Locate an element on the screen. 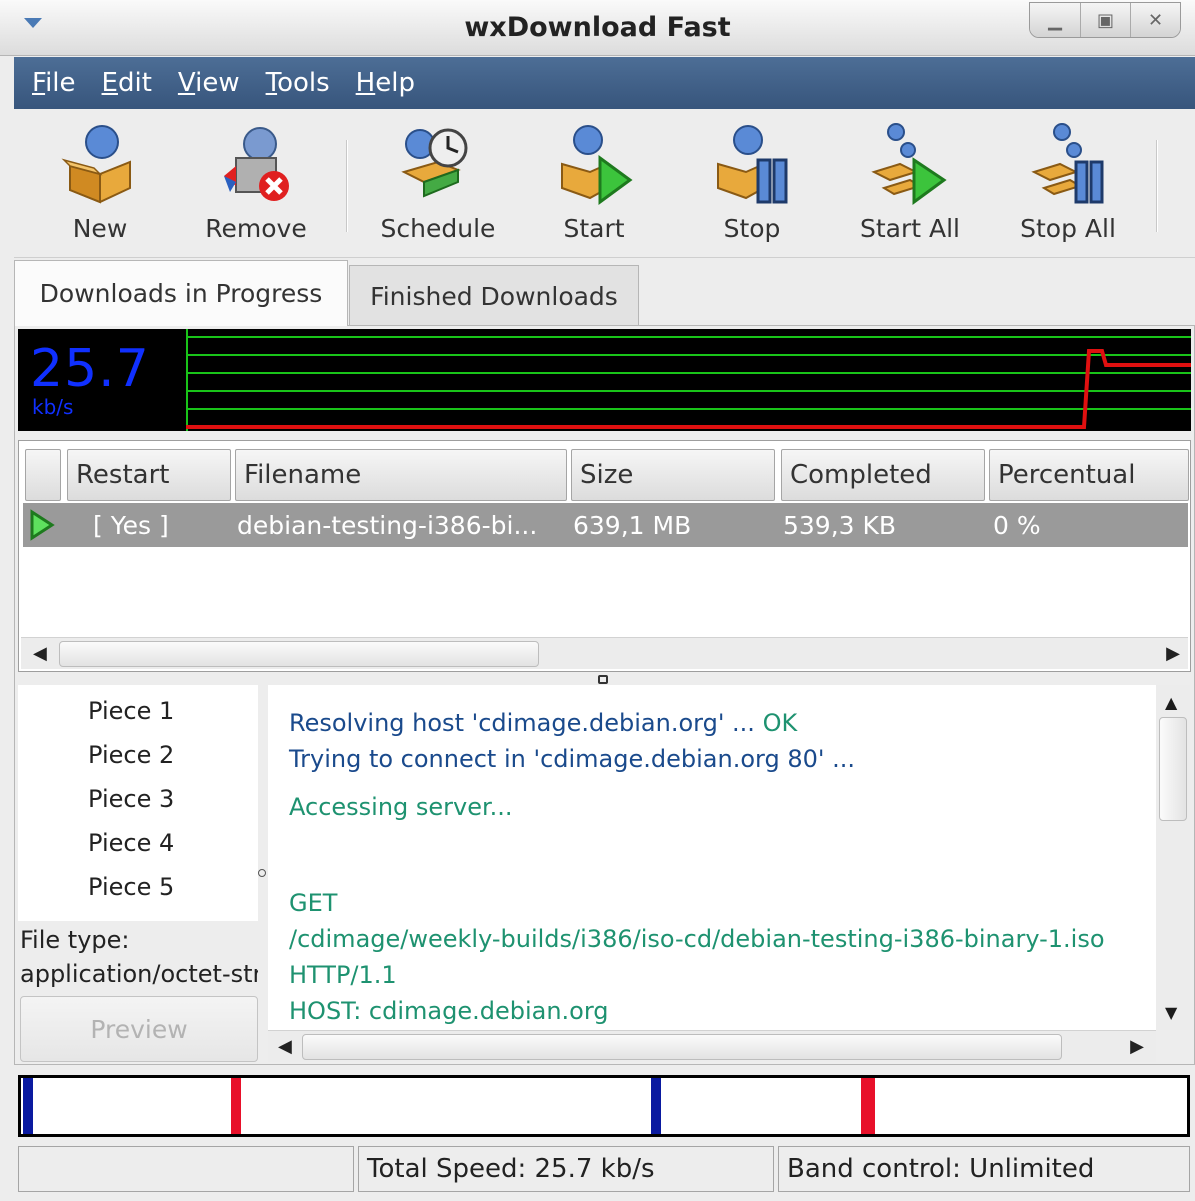 This screenshot has width=1195, height=1201. cell-size: 639,1 MB is located at coordinates (632, 525).